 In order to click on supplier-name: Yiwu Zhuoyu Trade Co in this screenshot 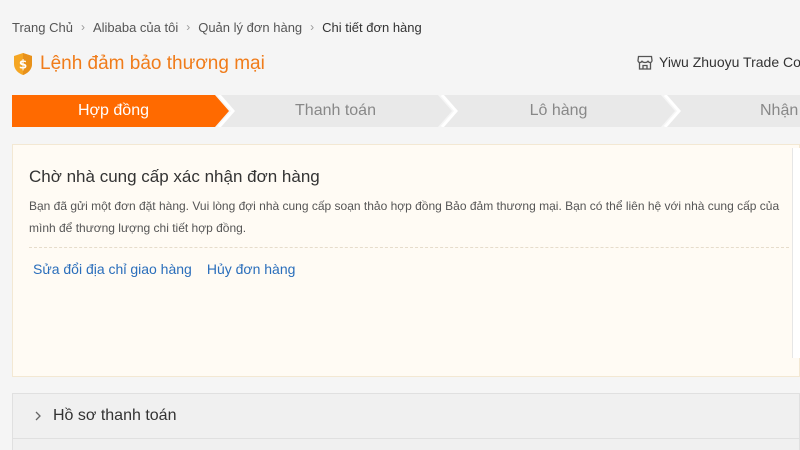, I will do `click(729, 62)`.